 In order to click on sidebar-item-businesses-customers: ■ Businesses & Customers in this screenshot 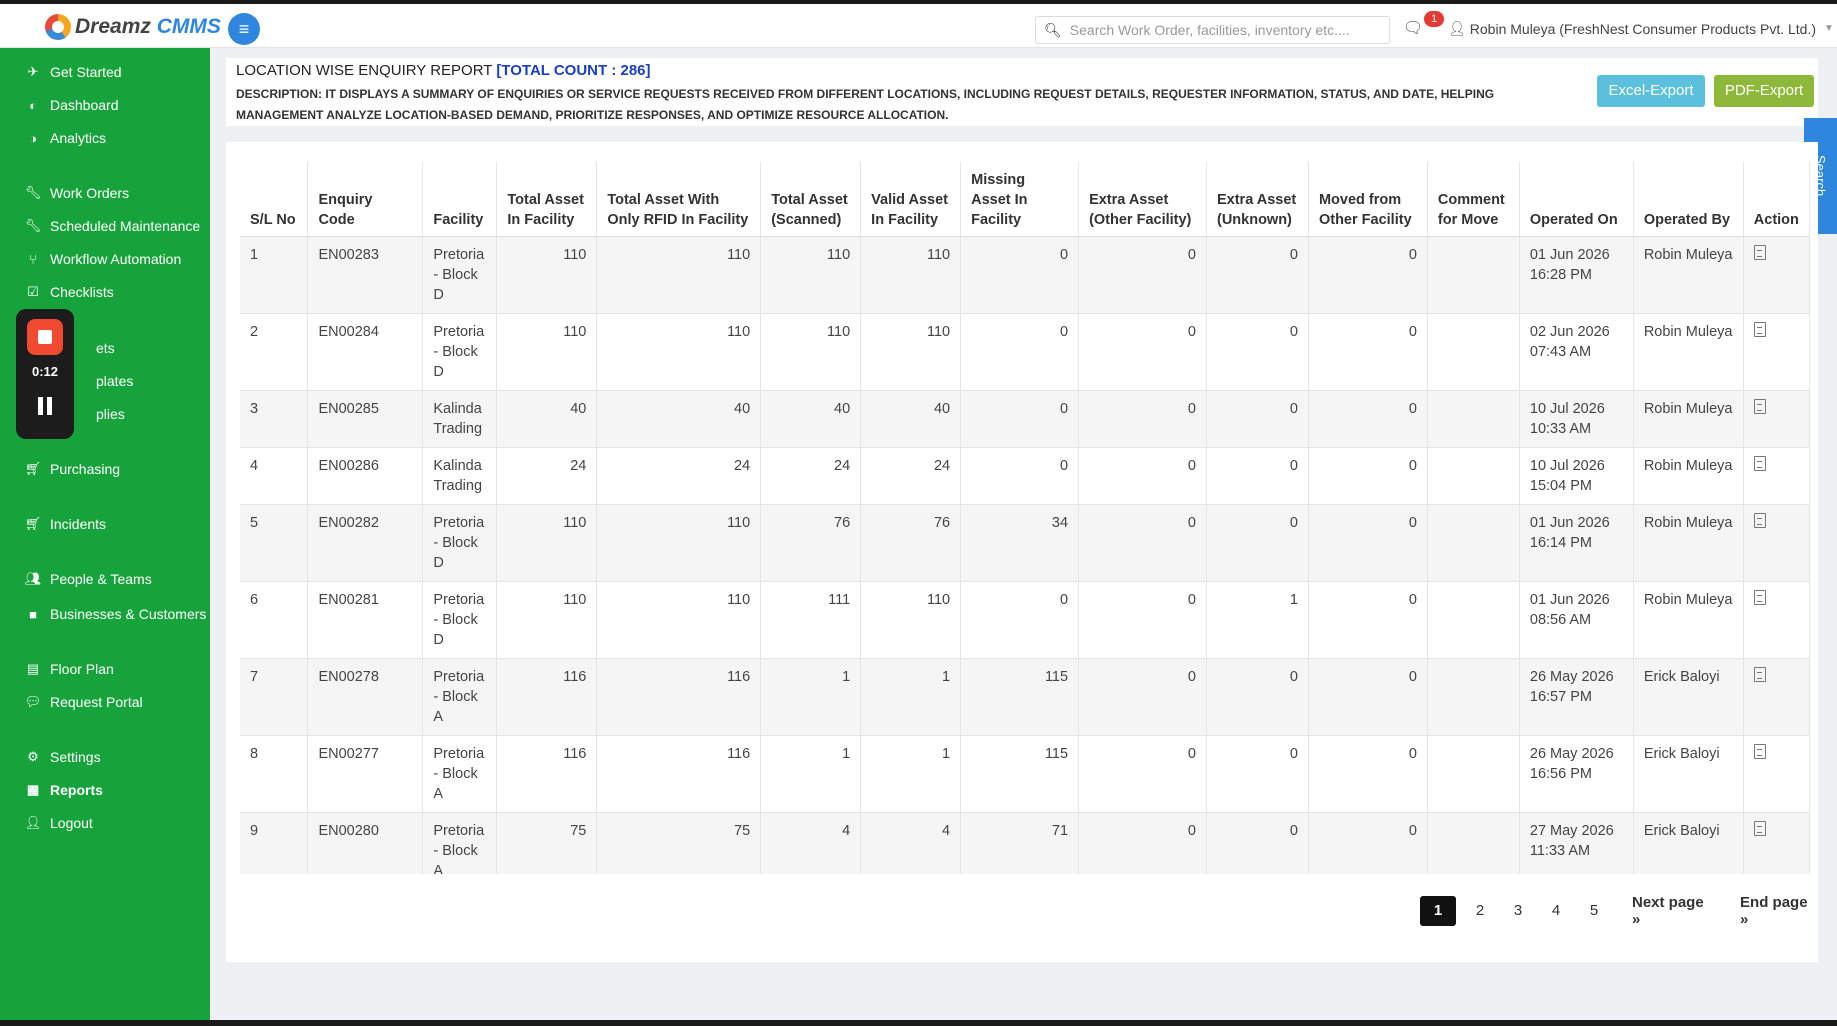, I will do `click(115, 614)`.